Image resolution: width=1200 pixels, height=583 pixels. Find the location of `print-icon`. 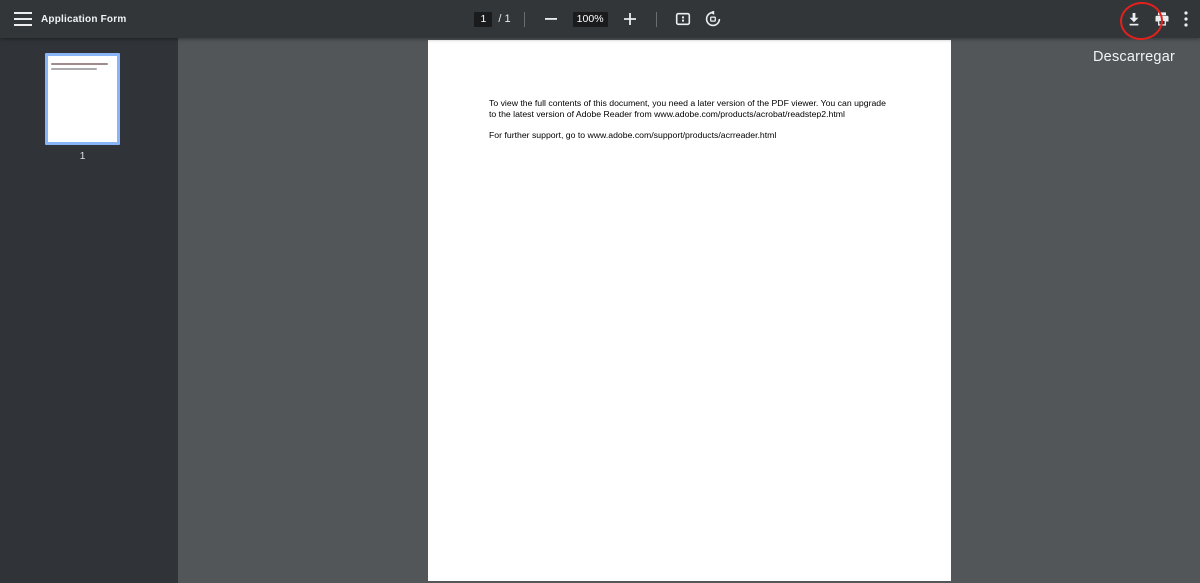

print-icon is located at coordinates (1162, 19).